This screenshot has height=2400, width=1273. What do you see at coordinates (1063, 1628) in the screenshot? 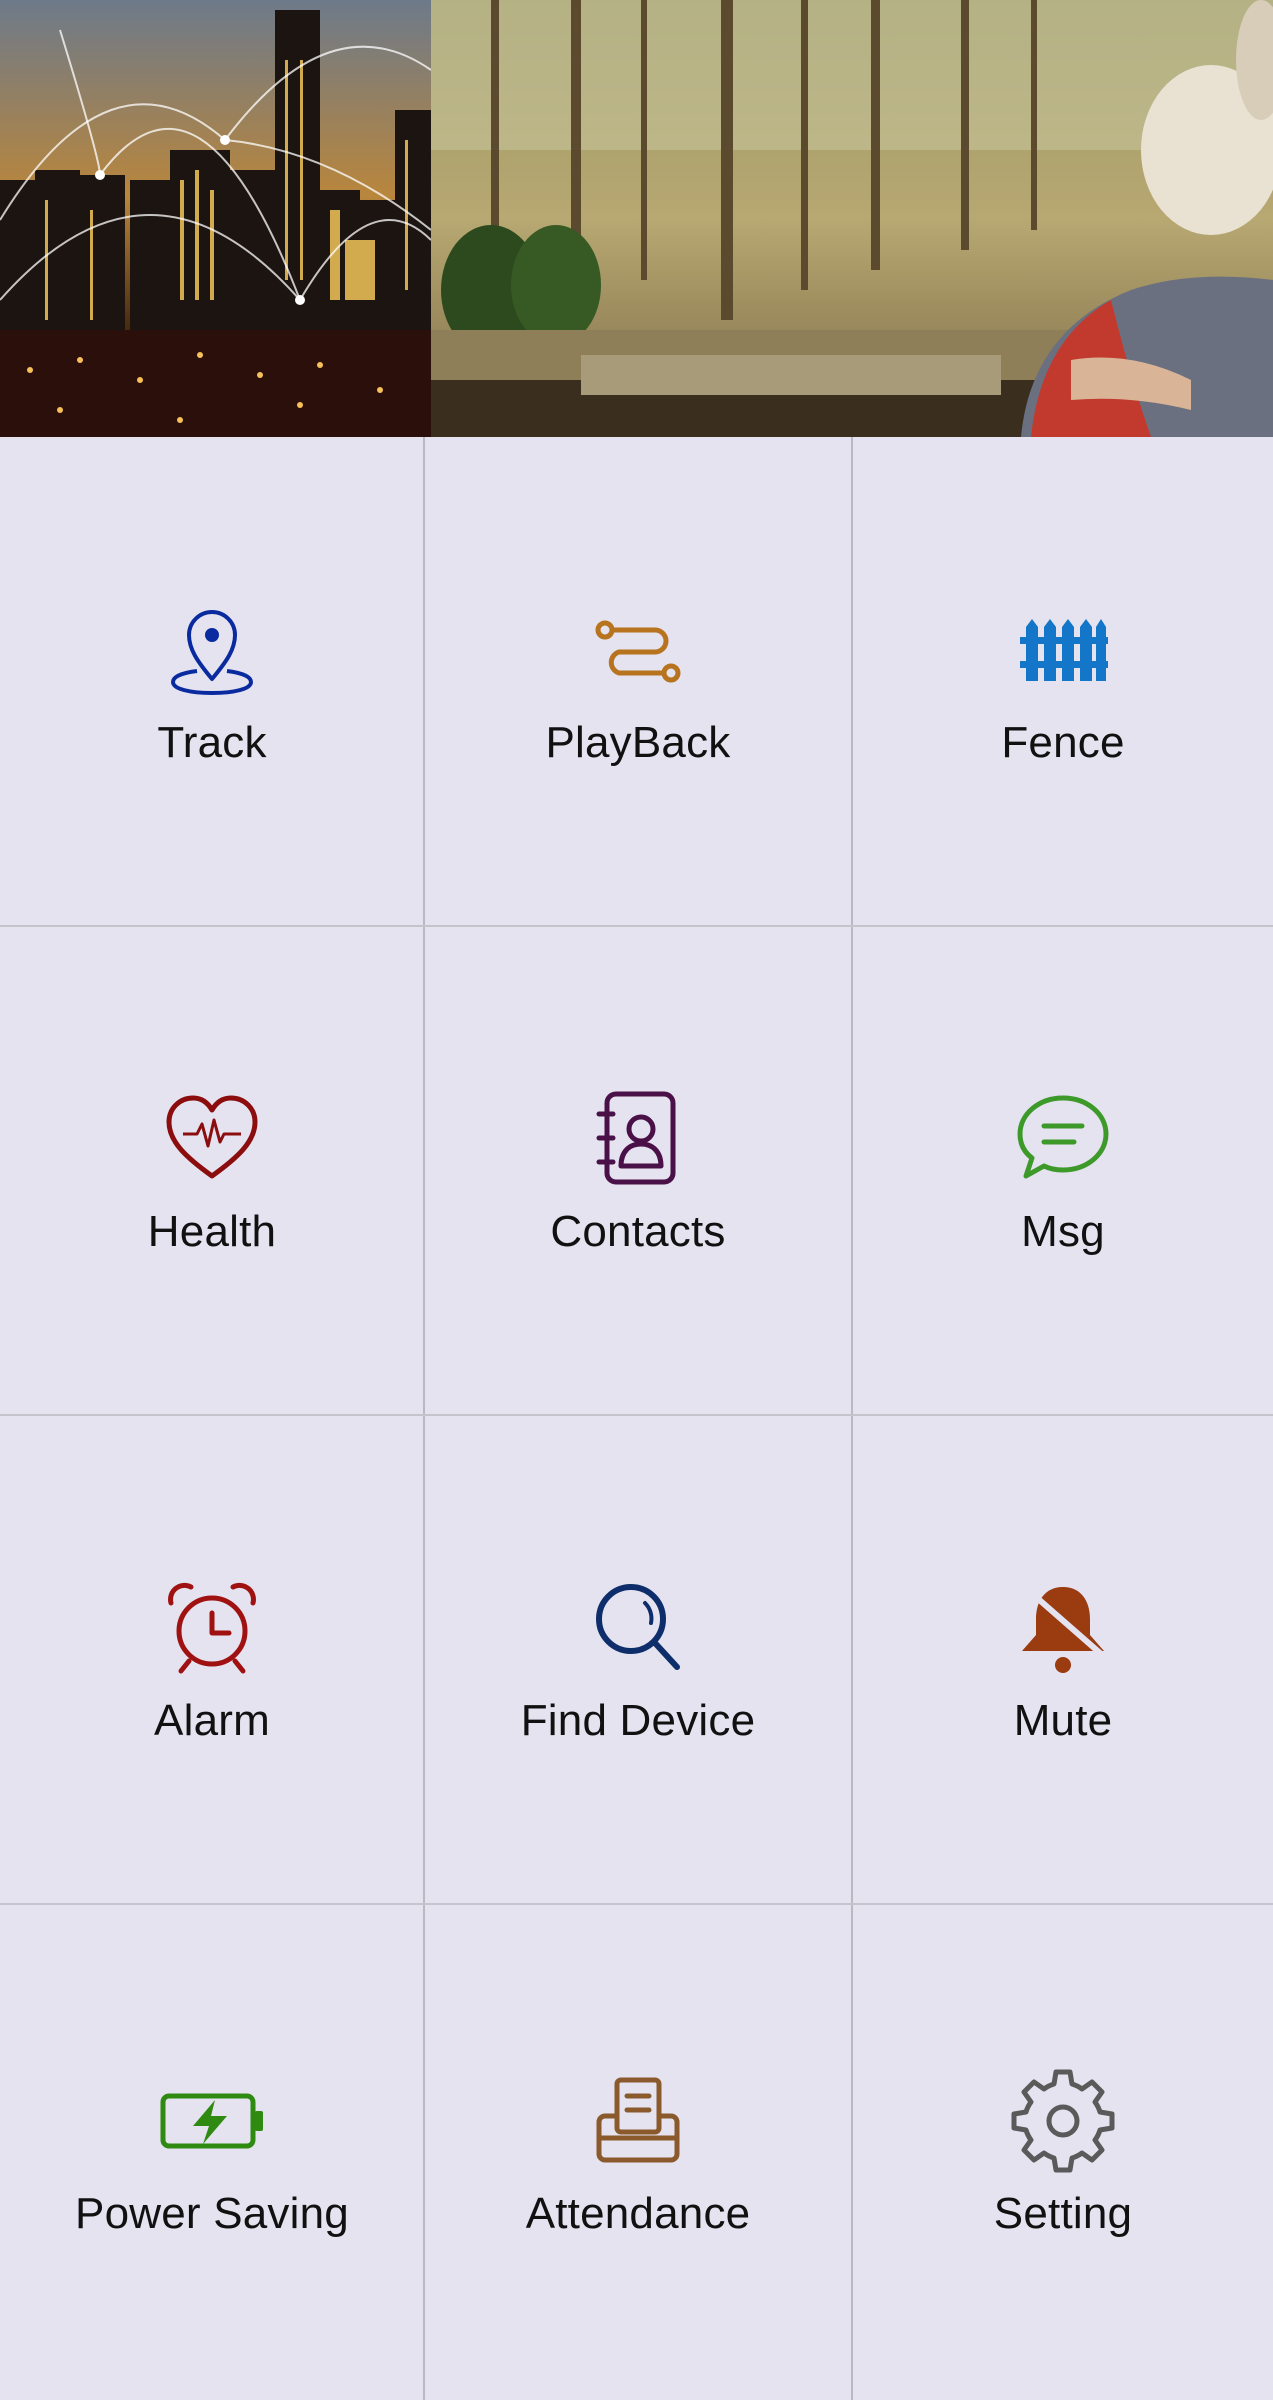
I see `bell-mute-icon` at bounding box center [1063, 1628].